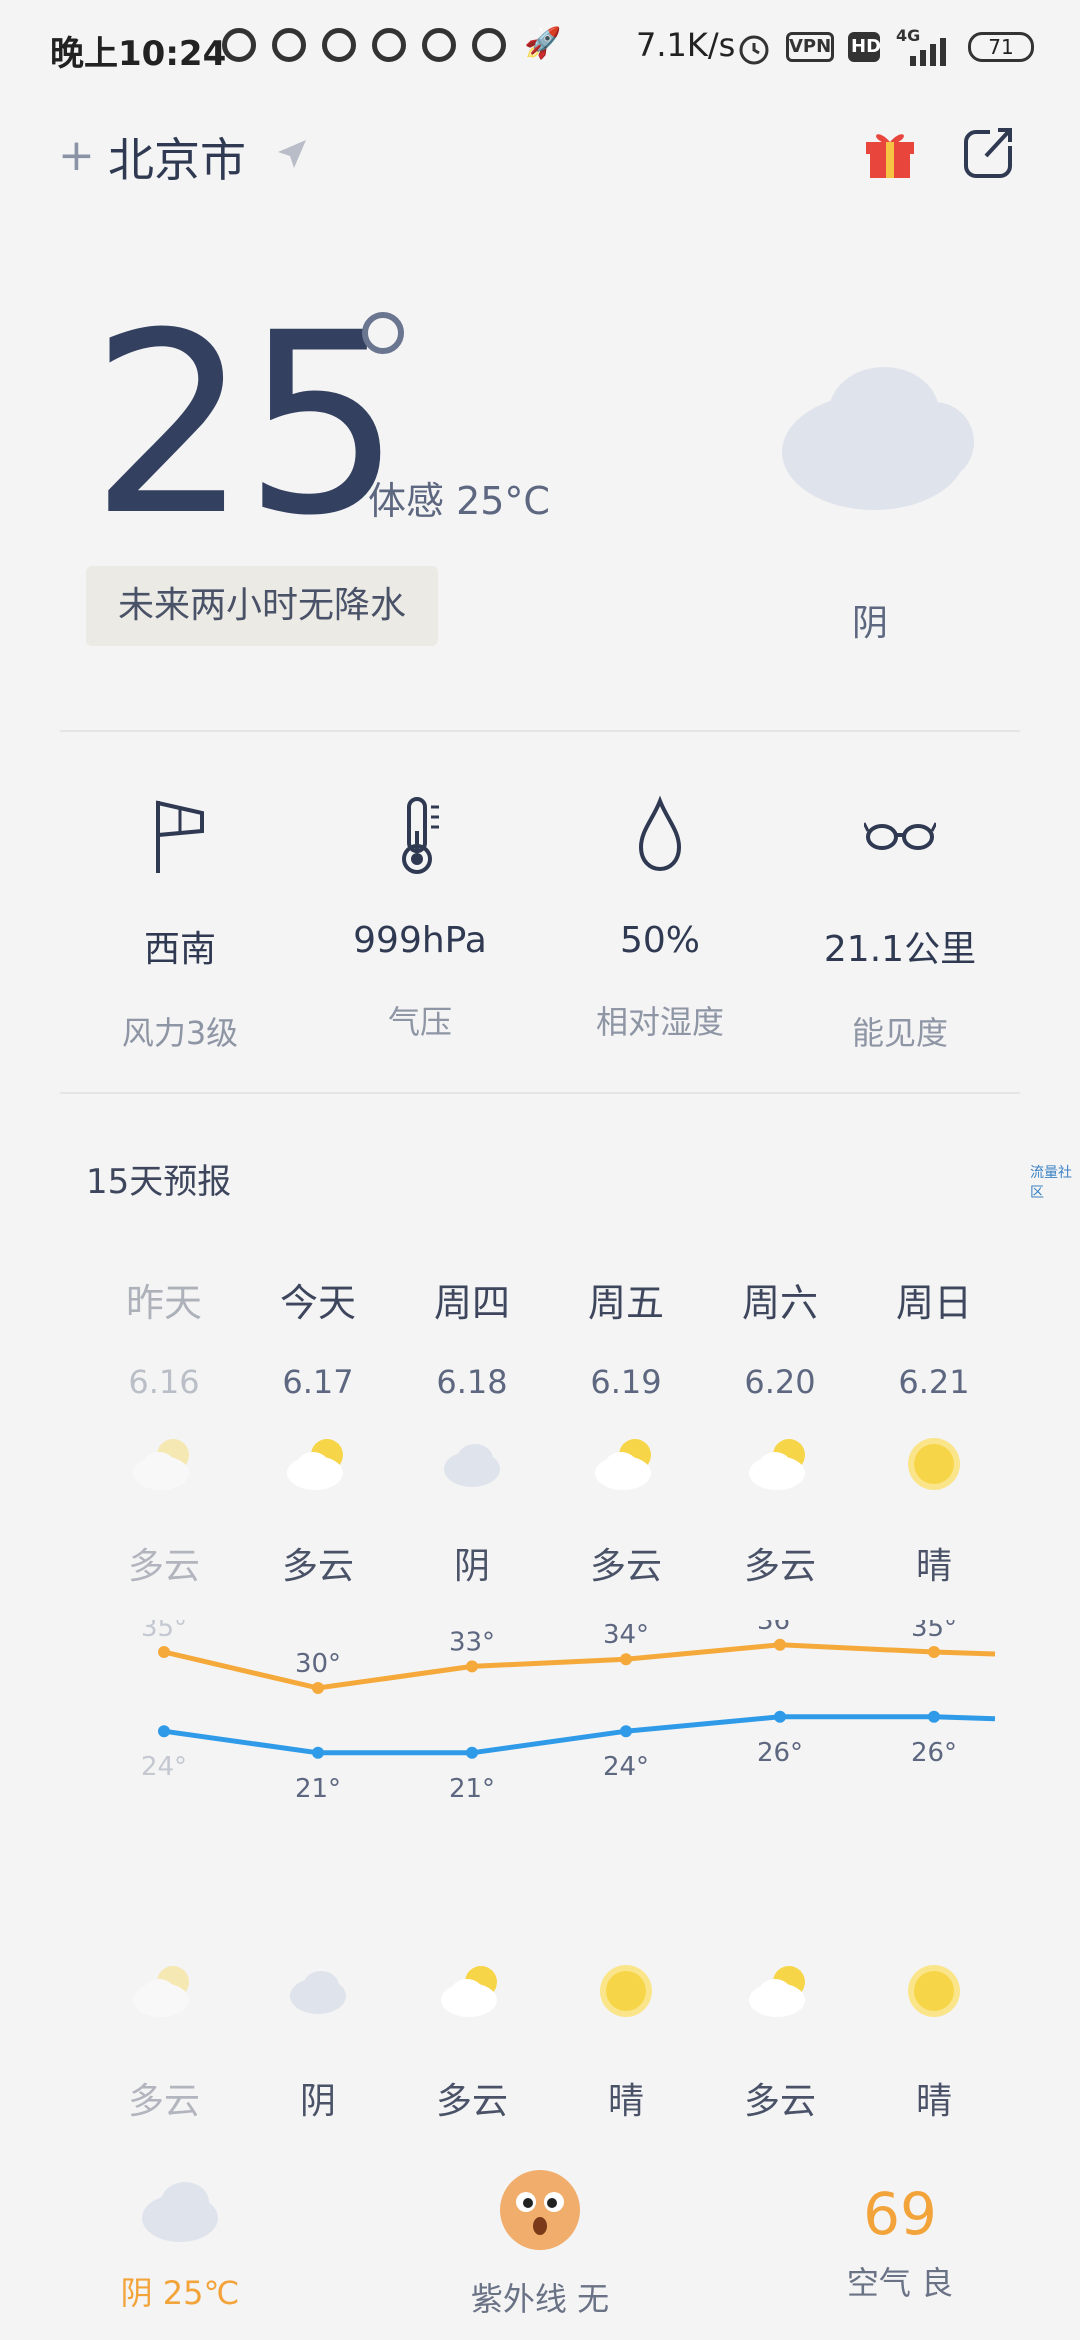 This screenshot has height=2340, width=1080. Describe the element at coordinates (900, 922) in the screenshot. I see `visibility-detail: 21.1公里 能见度` at that location.